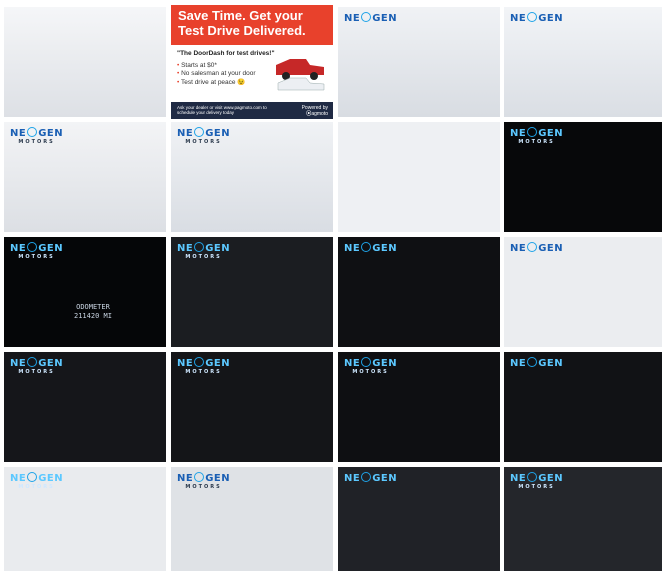  Describe the element at coordinates (216, 82) in the screenshot. I see `ad-bullet: Test drive at peace 😉` at that location.